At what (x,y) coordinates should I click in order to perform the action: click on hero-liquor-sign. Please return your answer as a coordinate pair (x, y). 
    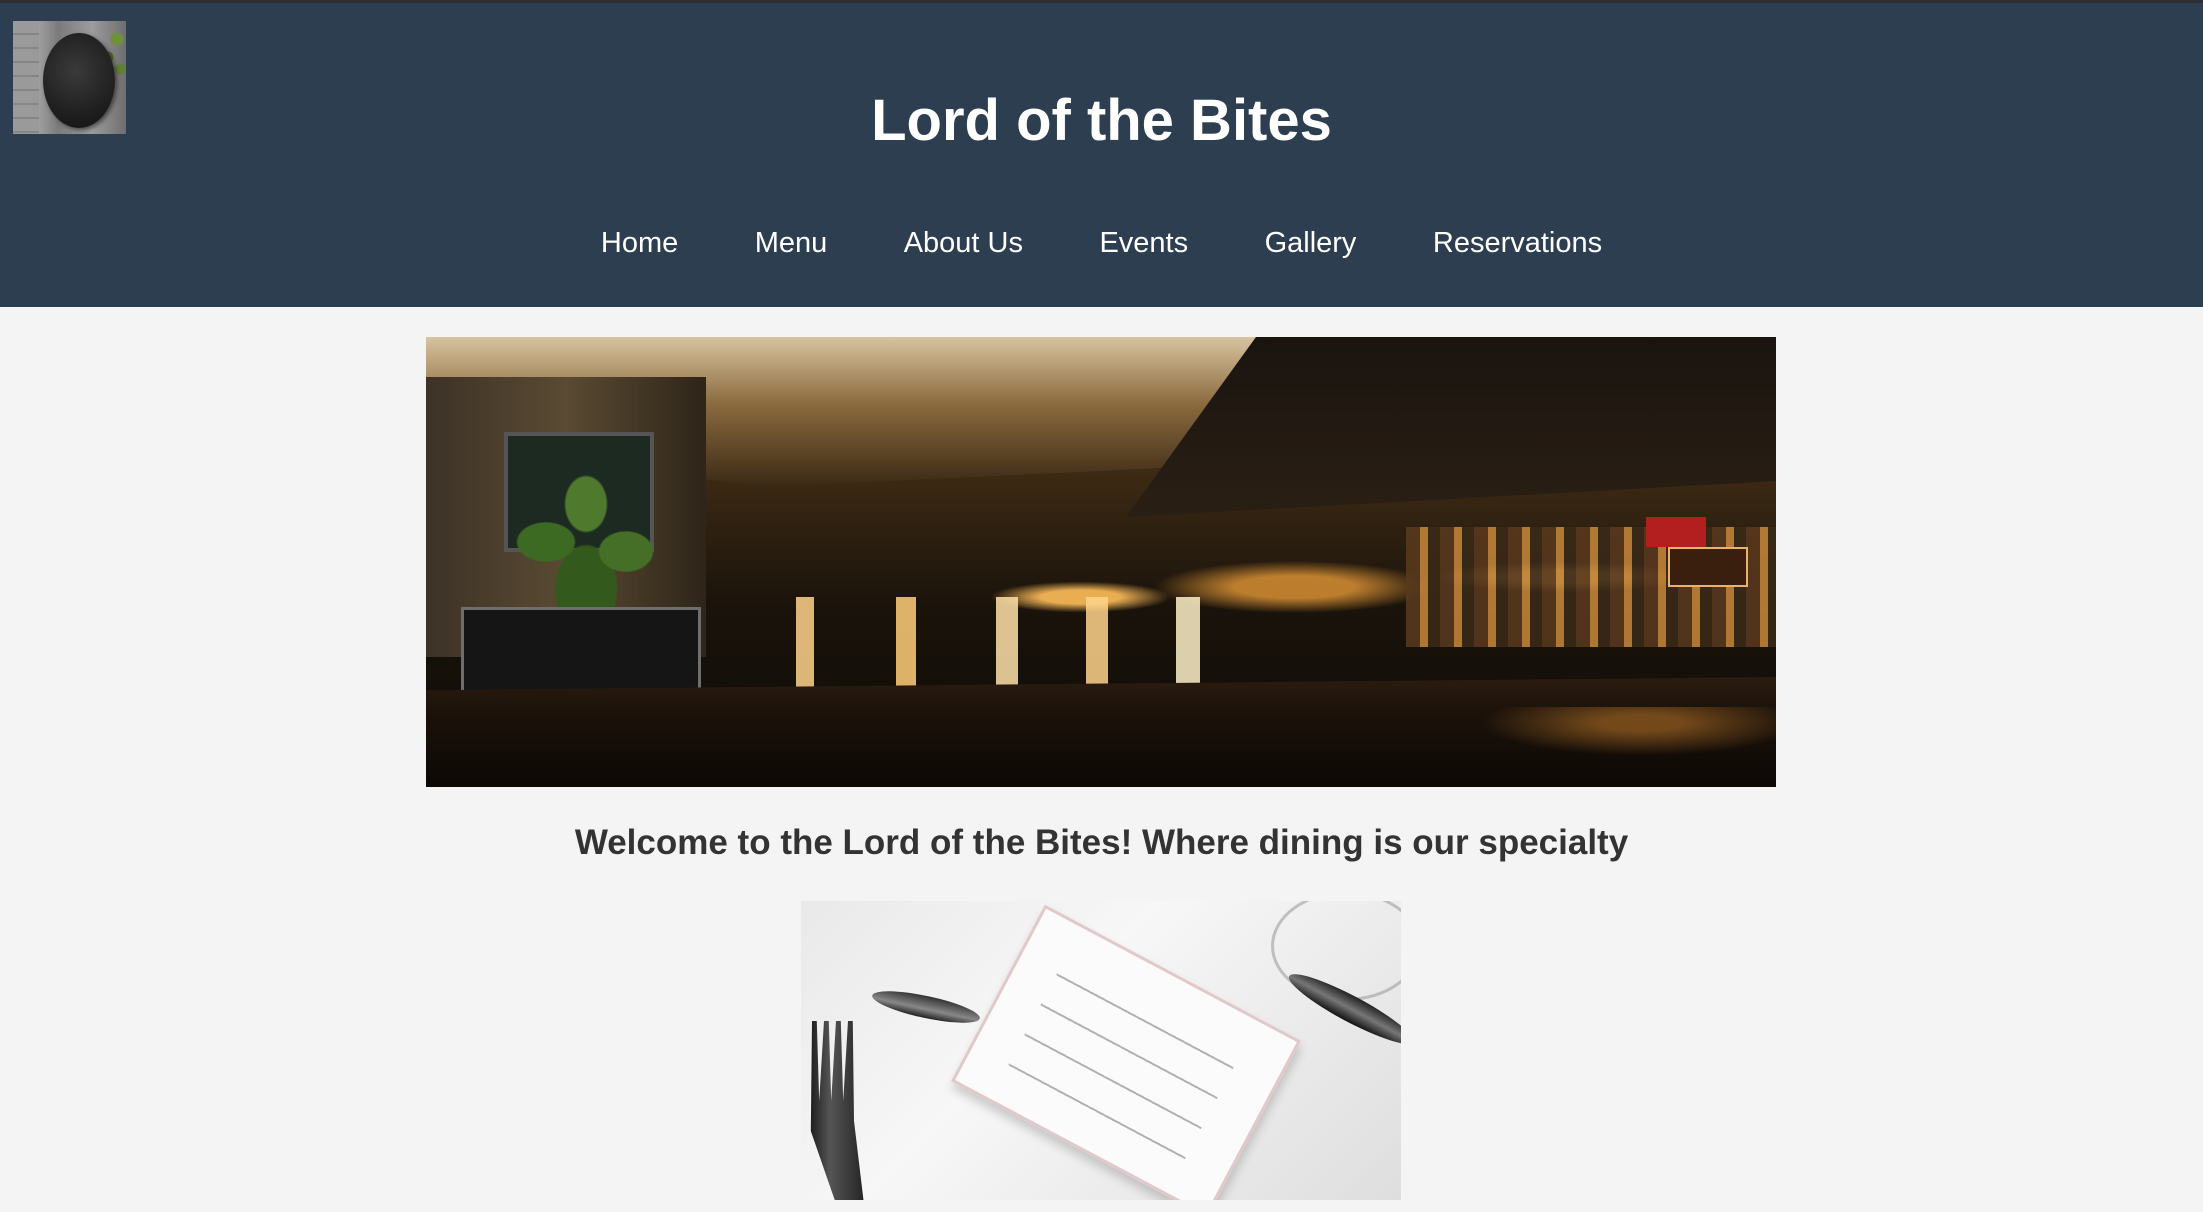
    Looking at the image, I should click on (1708, 567).